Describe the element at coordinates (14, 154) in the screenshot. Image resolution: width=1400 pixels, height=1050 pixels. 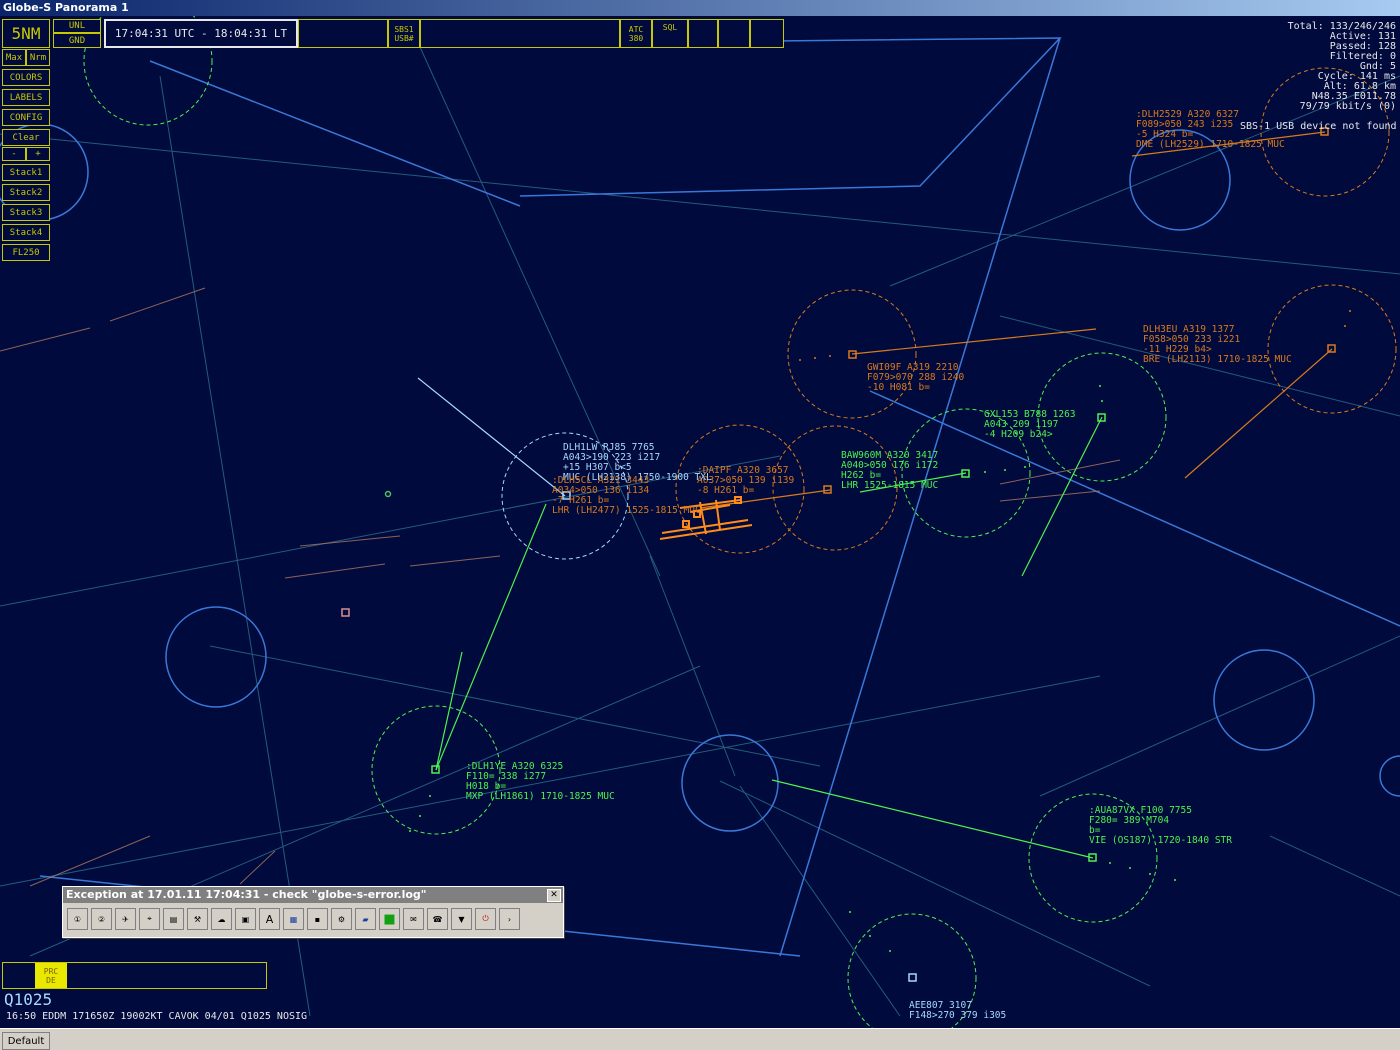
I see `zoom-out-button: -` at that location.